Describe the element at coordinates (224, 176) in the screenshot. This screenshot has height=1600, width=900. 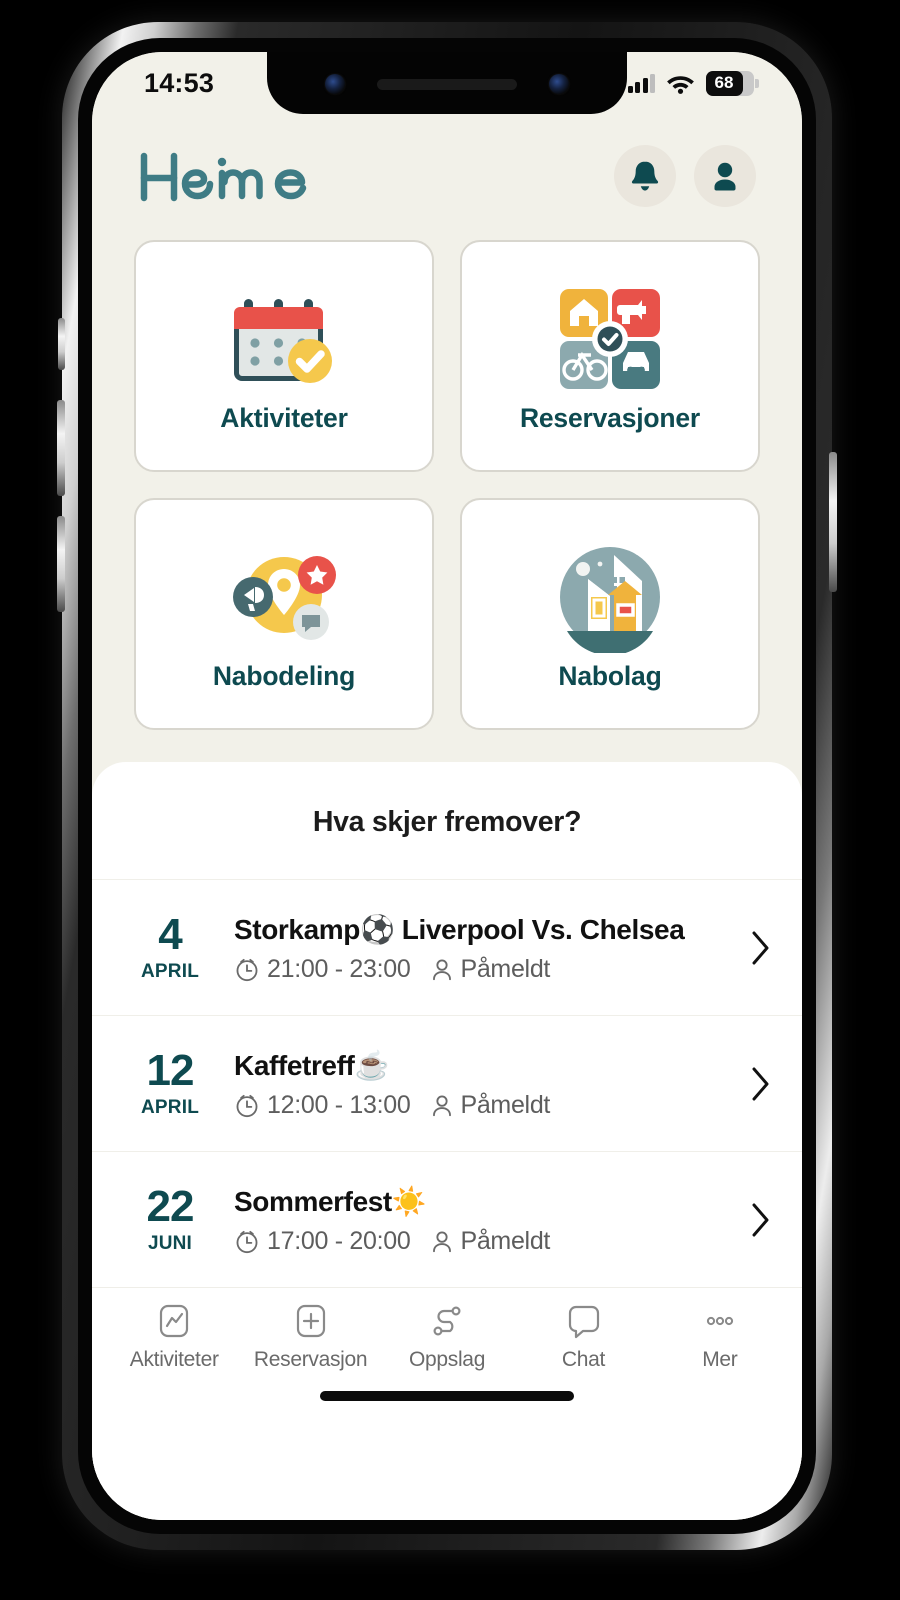
I see `app-logo` at that location.